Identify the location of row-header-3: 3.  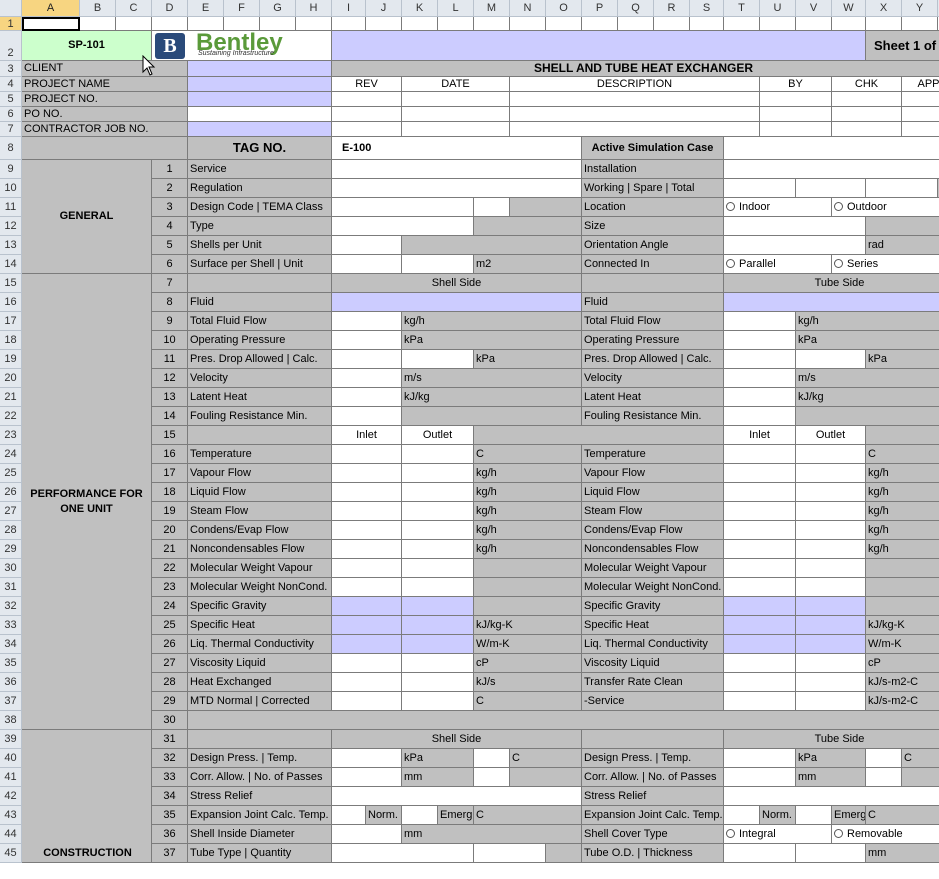
(11, 69).